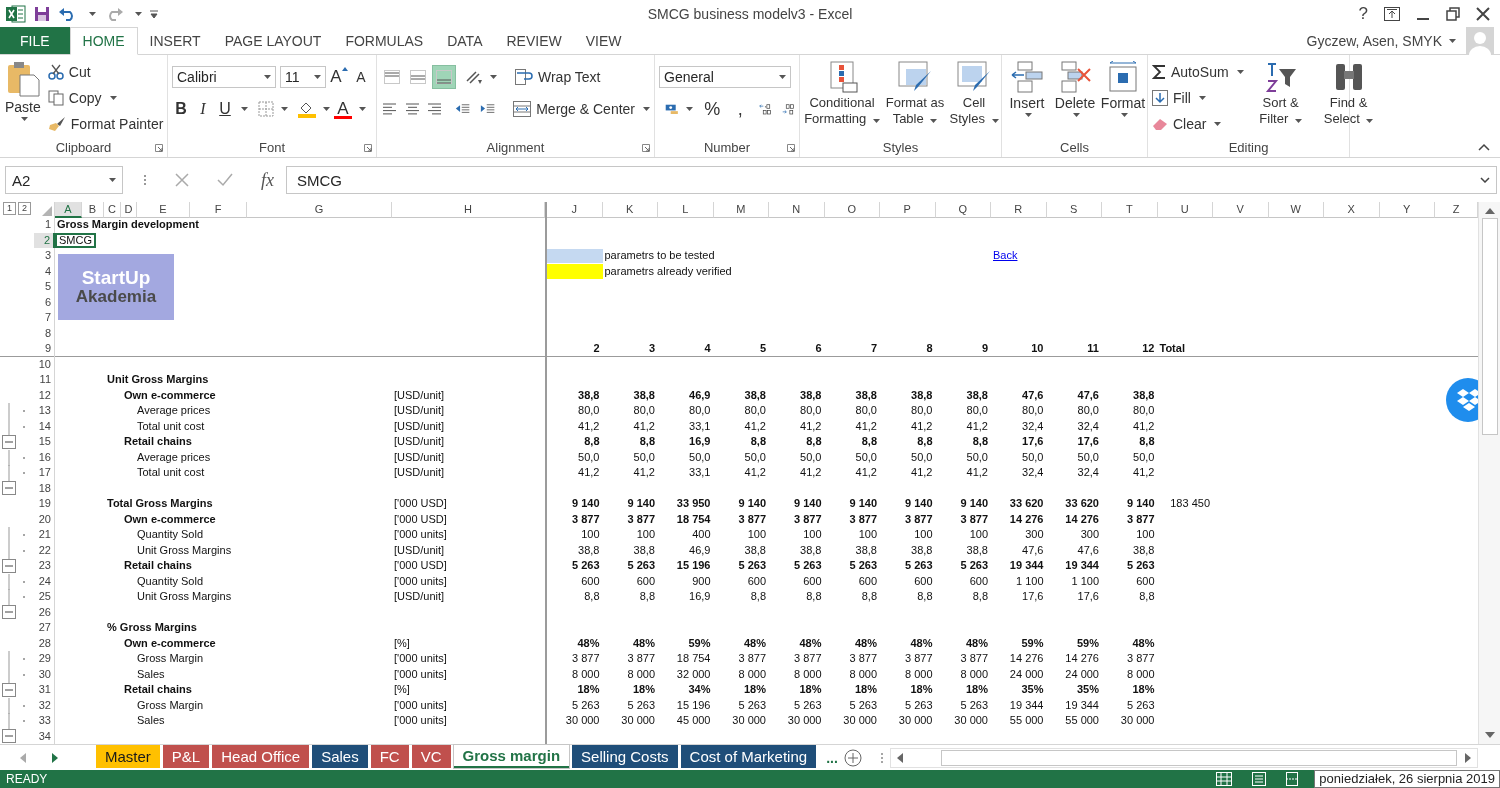  I want to click on row-header: 8, so click(44, 333).